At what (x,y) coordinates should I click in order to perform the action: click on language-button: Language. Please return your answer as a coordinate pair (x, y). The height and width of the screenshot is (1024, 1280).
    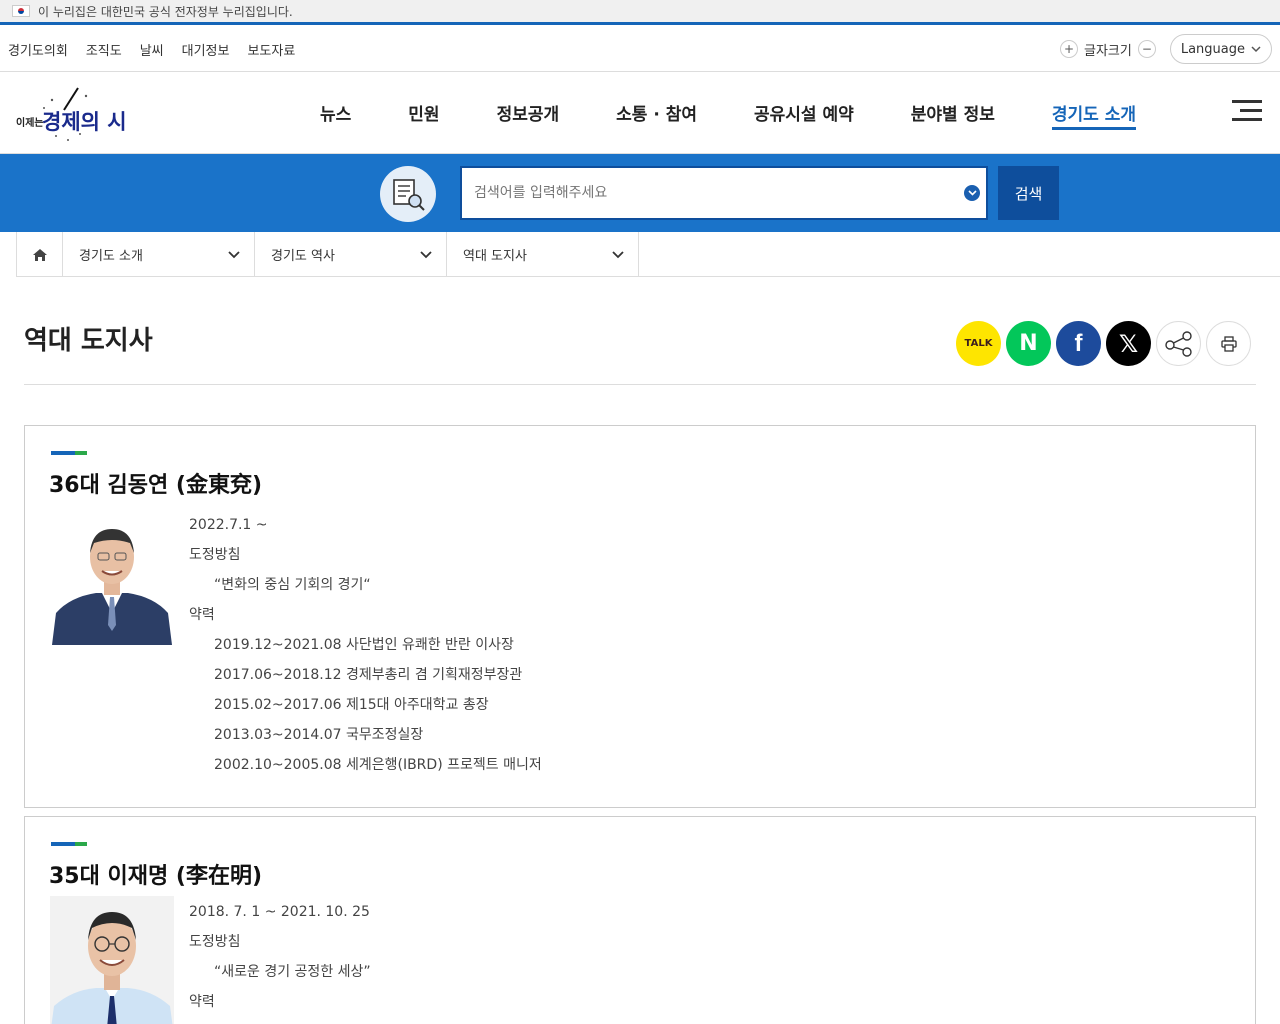
    Looking at the image, I should click on (1220, 49).